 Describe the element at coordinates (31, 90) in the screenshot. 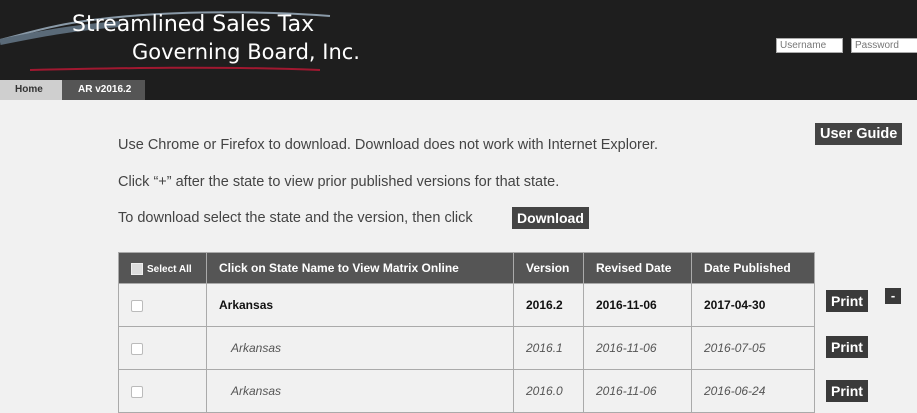

I see `tab-home: Home` at that location.